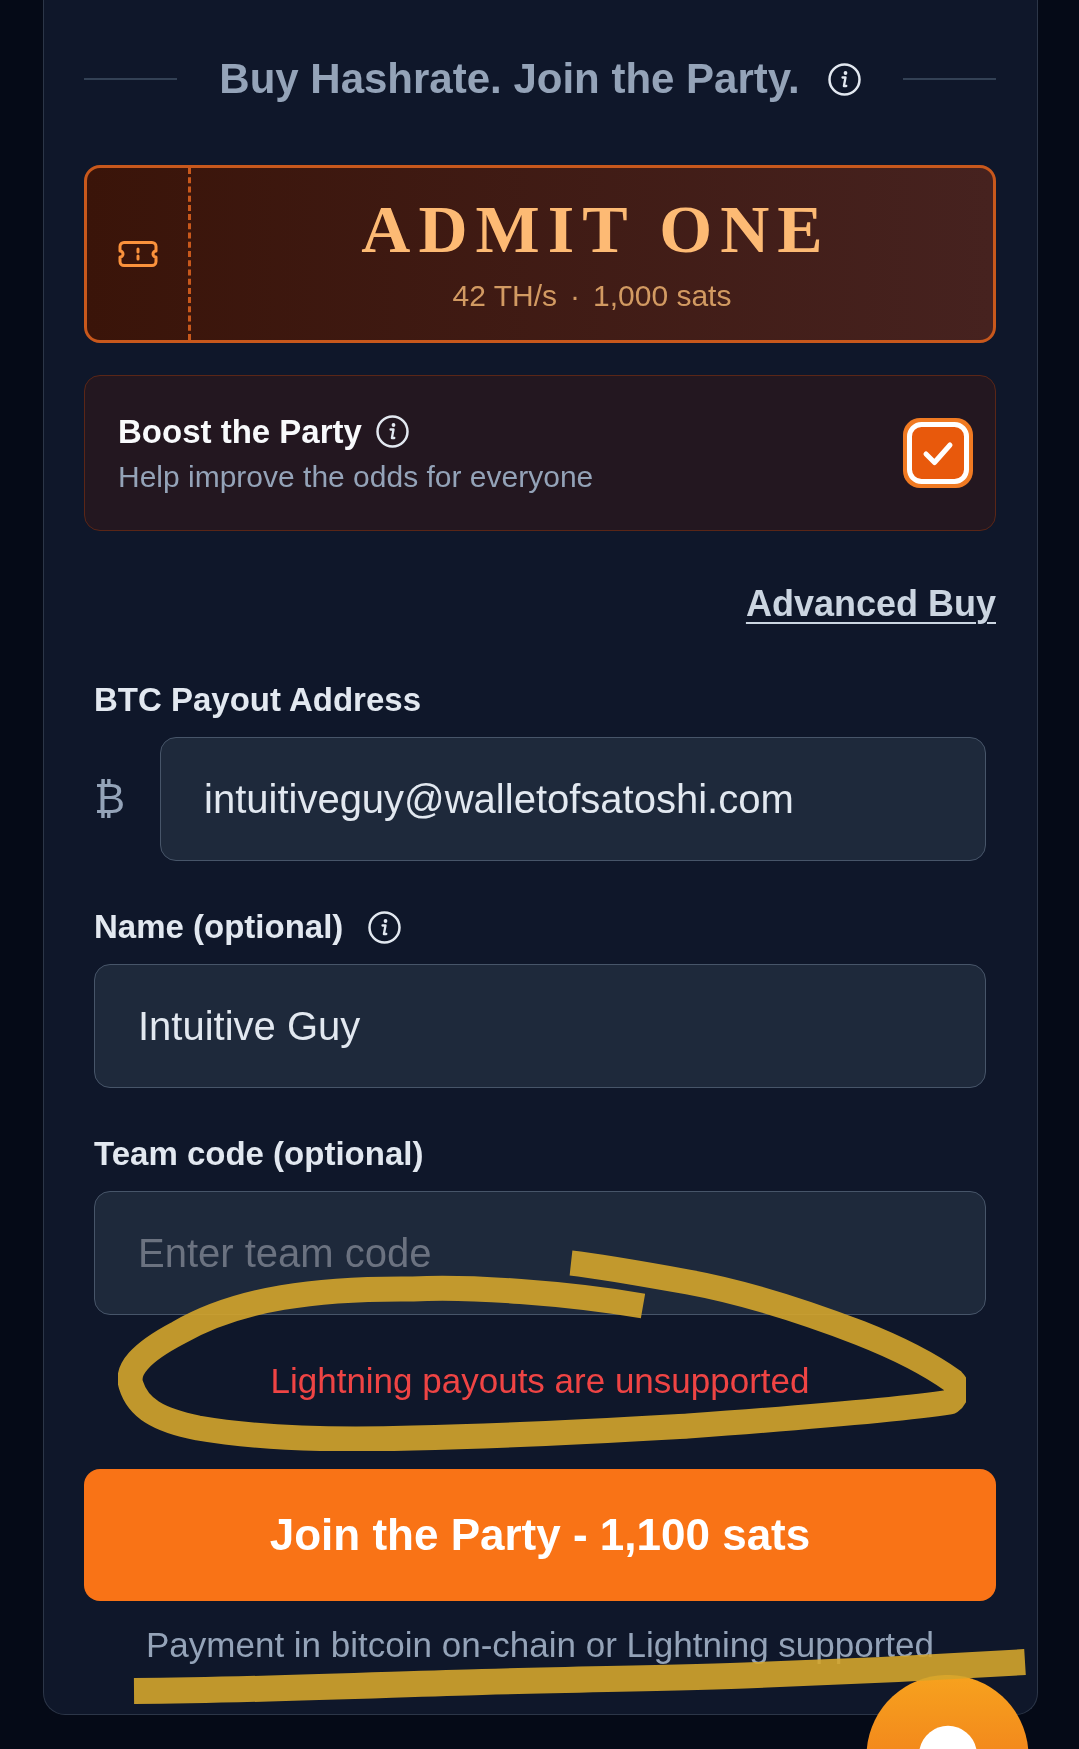 Image resolution: width=1079 pixels, height=1749 pixels. I want to click on advanced-buy-link: Advanced Buy, so click(870, 604).